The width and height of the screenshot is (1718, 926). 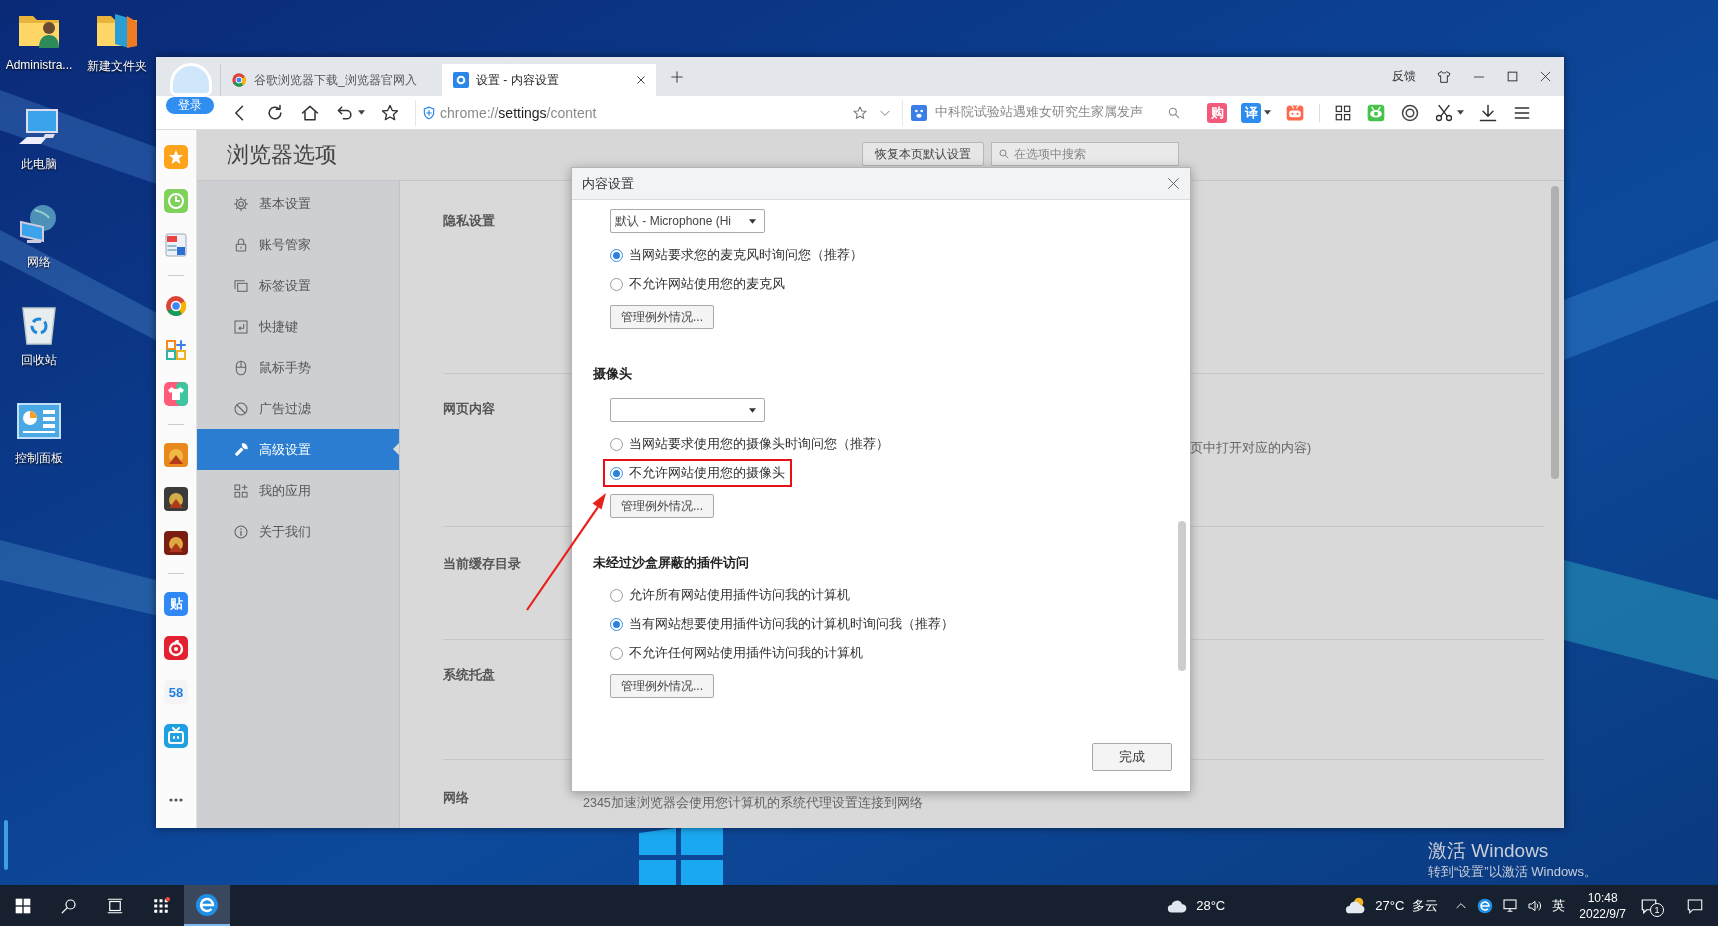 I want to click on section-label: 当前缓存目录, so click(x=482, y=564).